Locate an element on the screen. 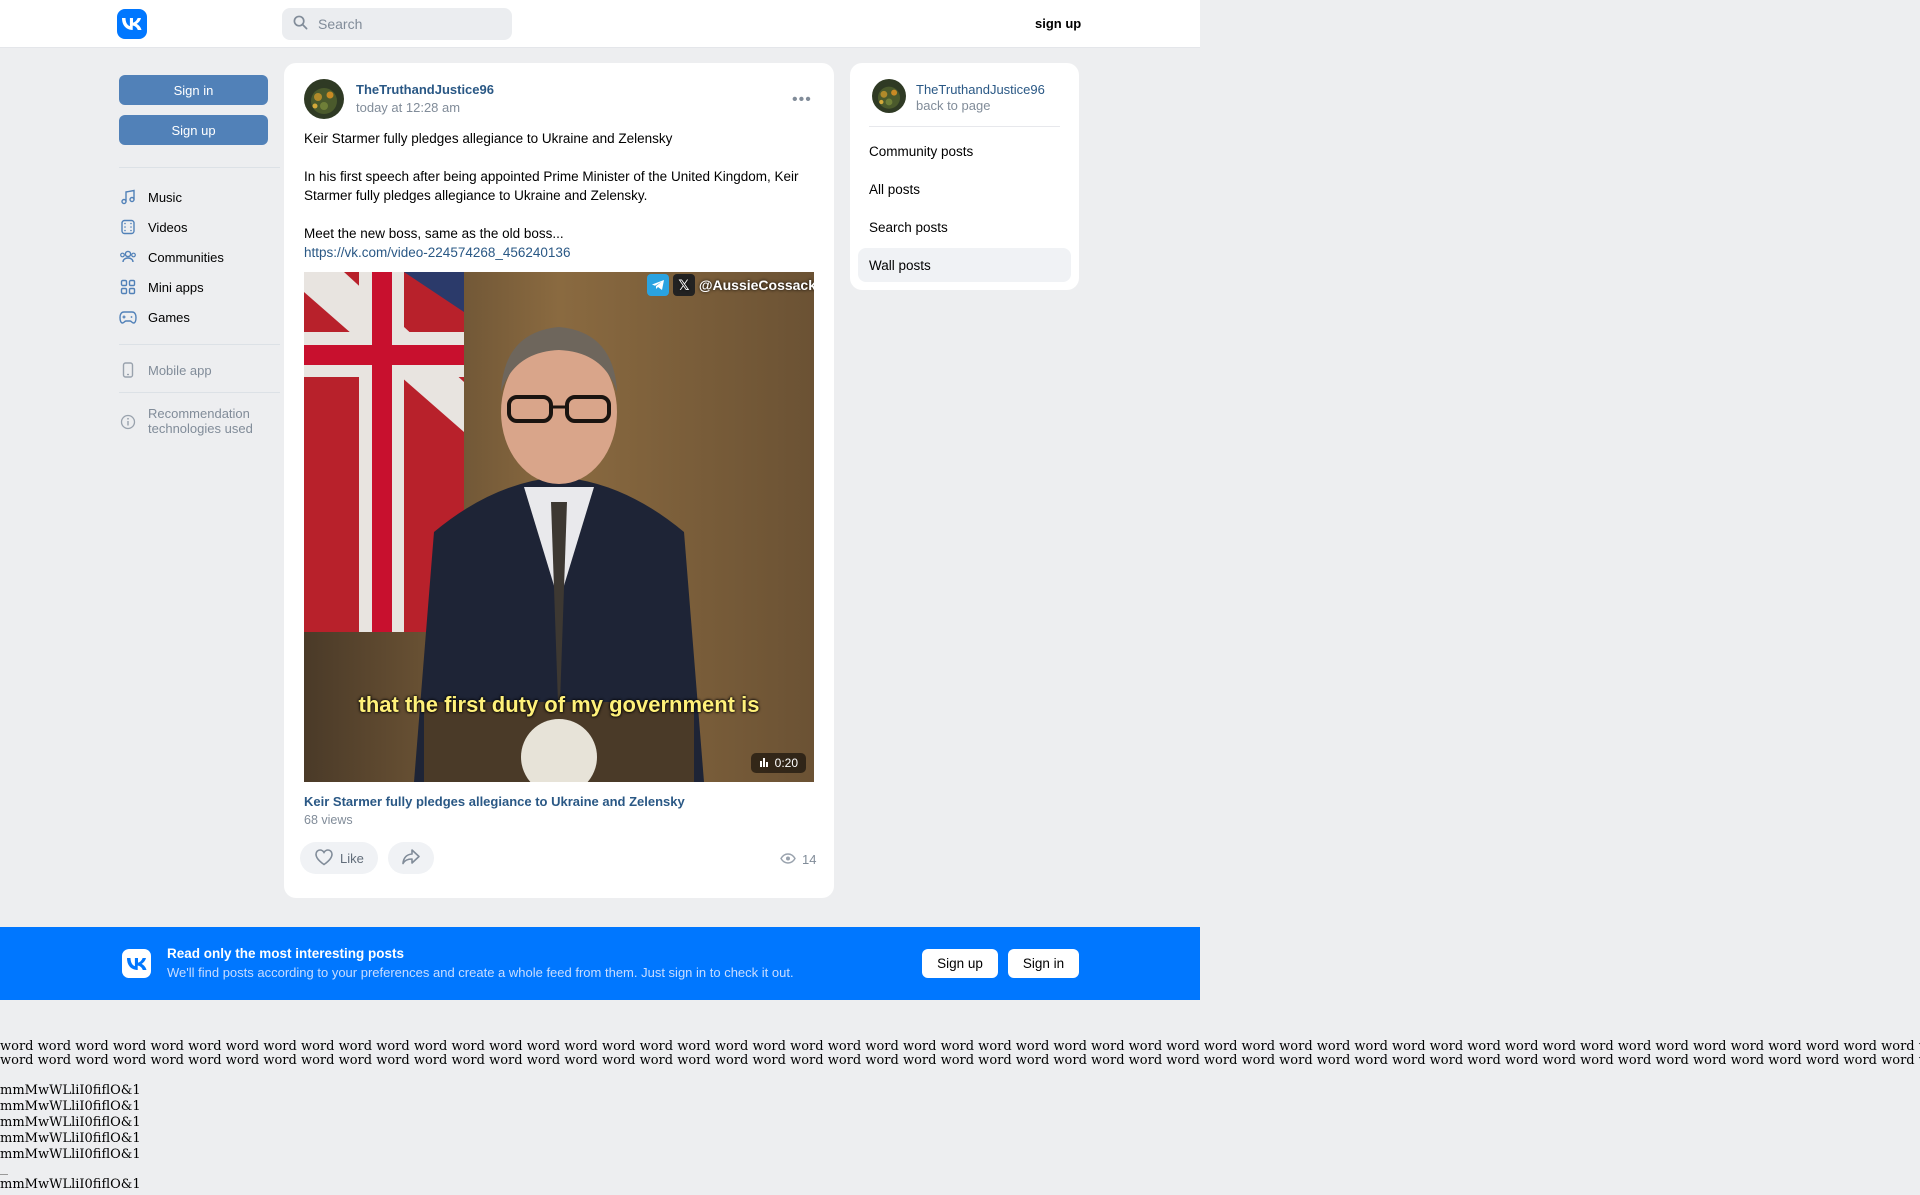 The height and width of the screenshot is (1195, 1920). recommendation-line-2: technologies used is located at coordinates (200, 428).